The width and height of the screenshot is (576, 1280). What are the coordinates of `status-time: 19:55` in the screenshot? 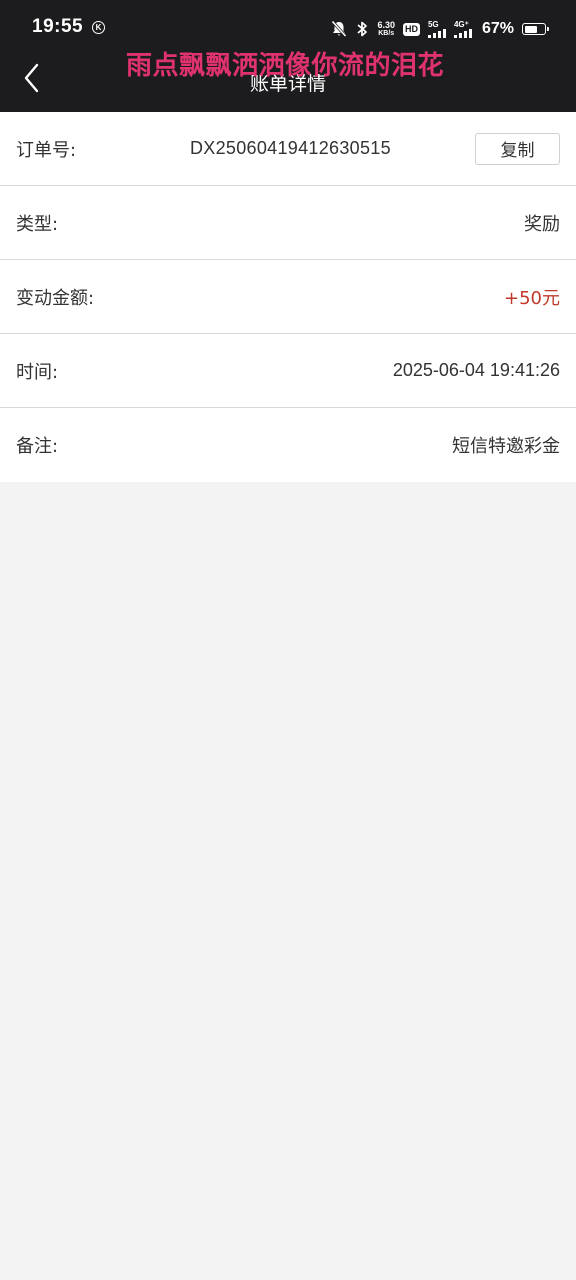 It's located at (58, 26).